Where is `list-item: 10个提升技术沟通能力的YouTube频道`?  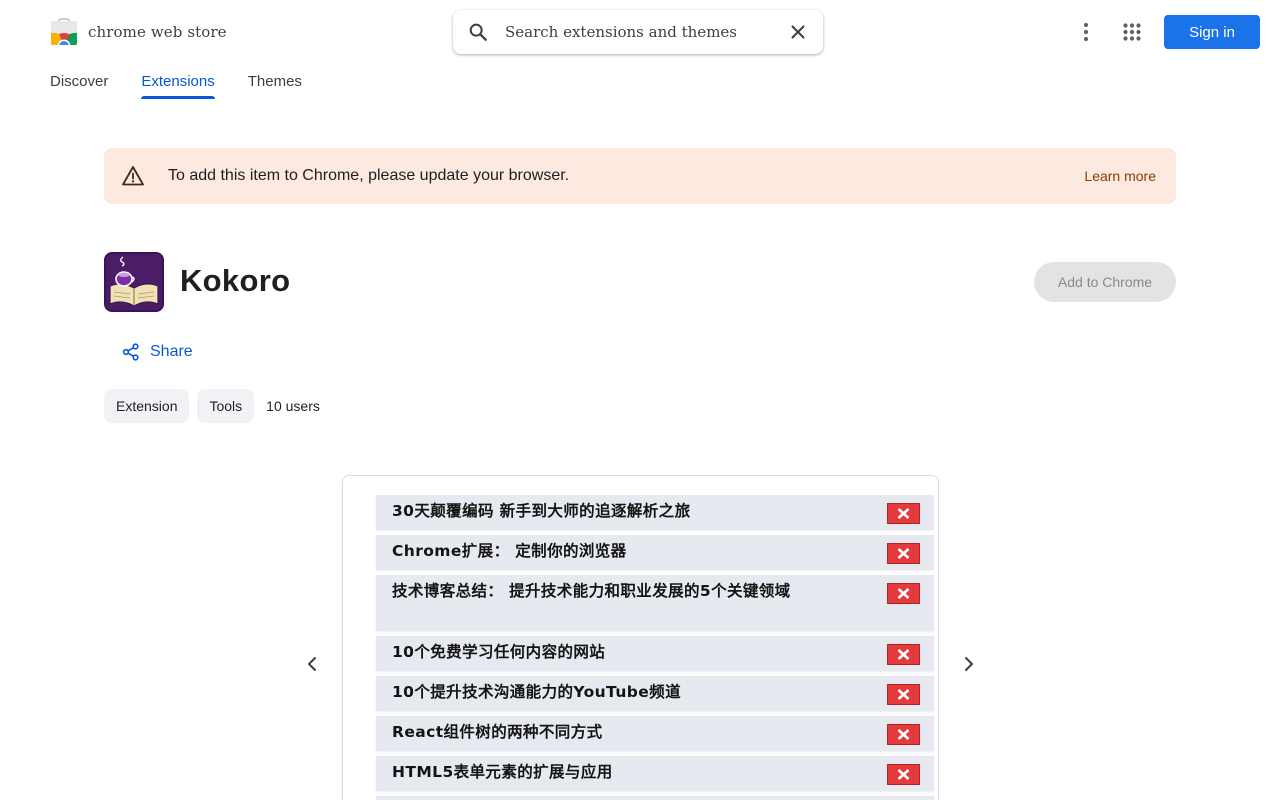
list-item: 10个提升技术沟通能力的YouTube频道 is located at coordinates (655, 693).